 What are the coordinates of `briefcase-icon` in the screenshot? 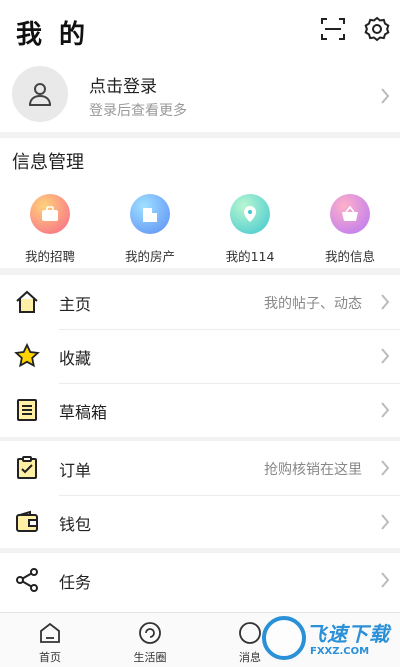 It's located at (50, 214).